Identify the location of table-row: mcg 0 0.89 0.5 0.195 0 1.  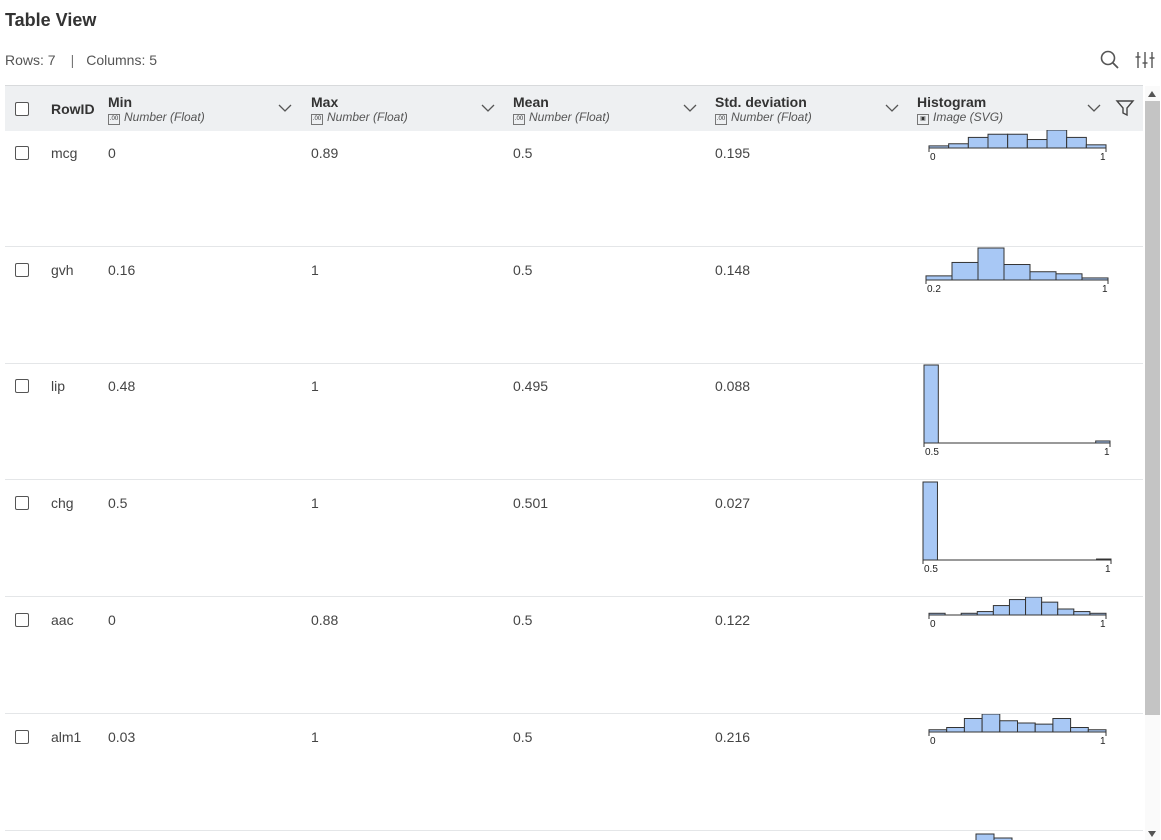
(574, 188).